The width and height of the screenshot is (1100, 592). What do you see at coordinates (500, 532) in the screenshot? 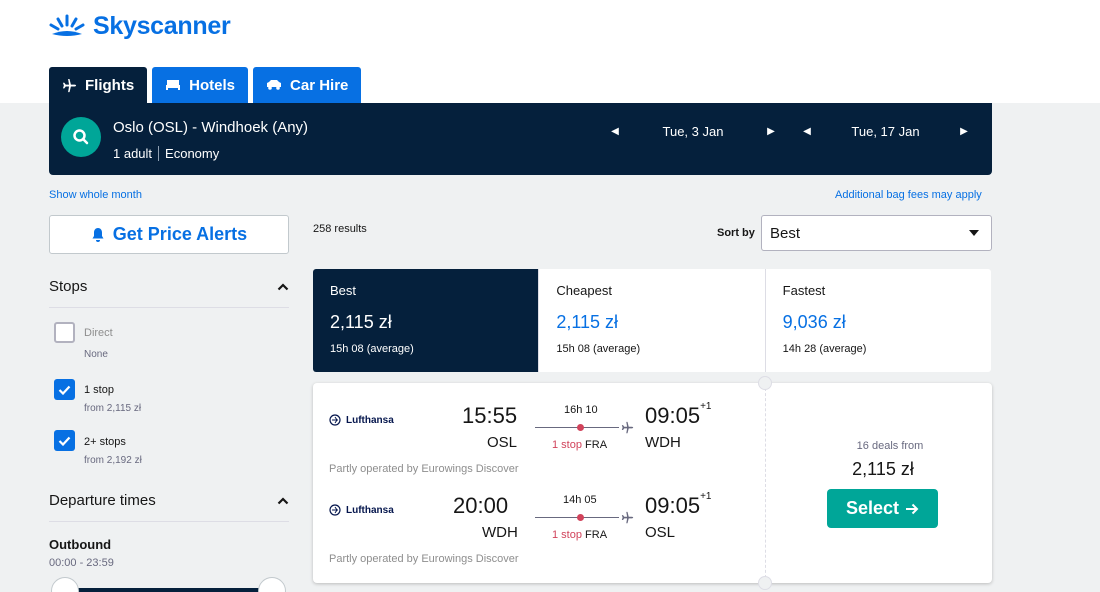
I see `inbound-depart-airport: WDH` at bounding box center [500, 532].